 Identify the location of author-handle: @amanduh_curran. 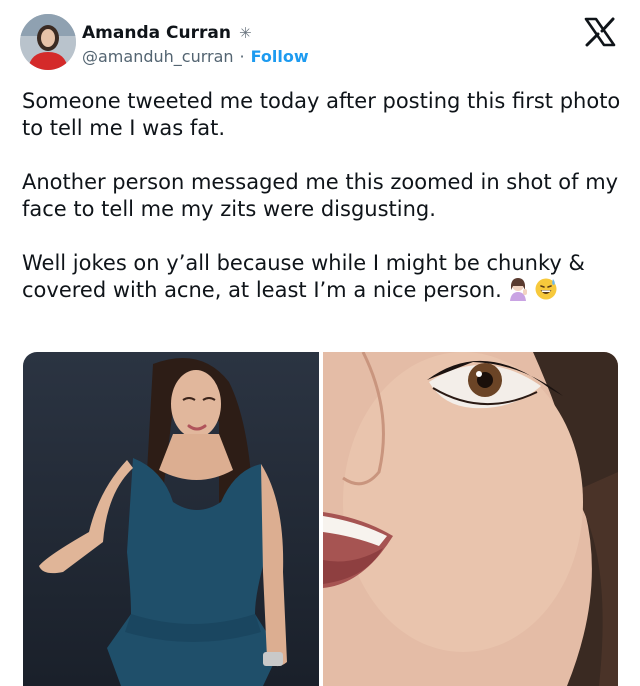
(158, 56).